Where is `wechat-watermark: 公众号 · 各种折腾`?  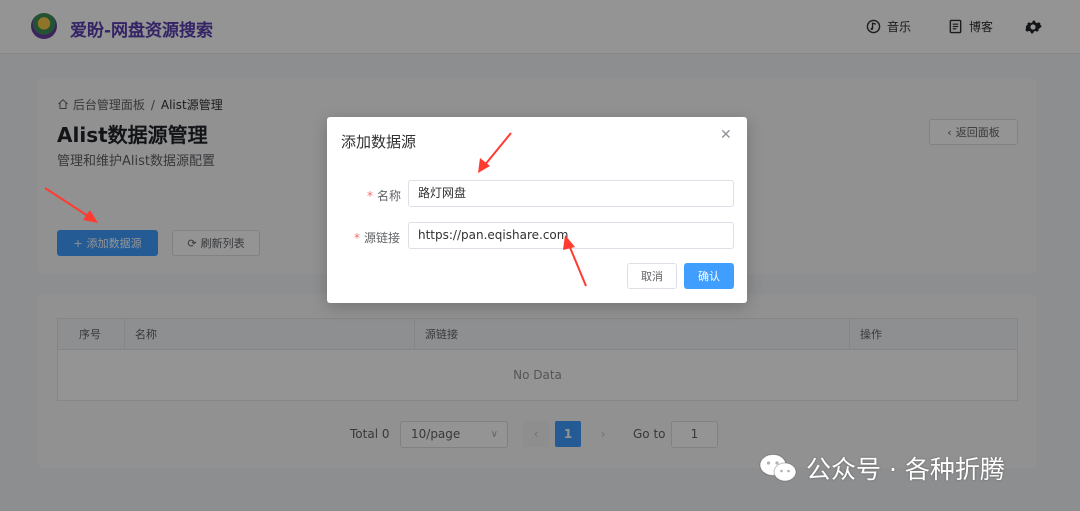
wechat-watermark: 公众号 · 各种折腾 is located at coordinates (881, 468).